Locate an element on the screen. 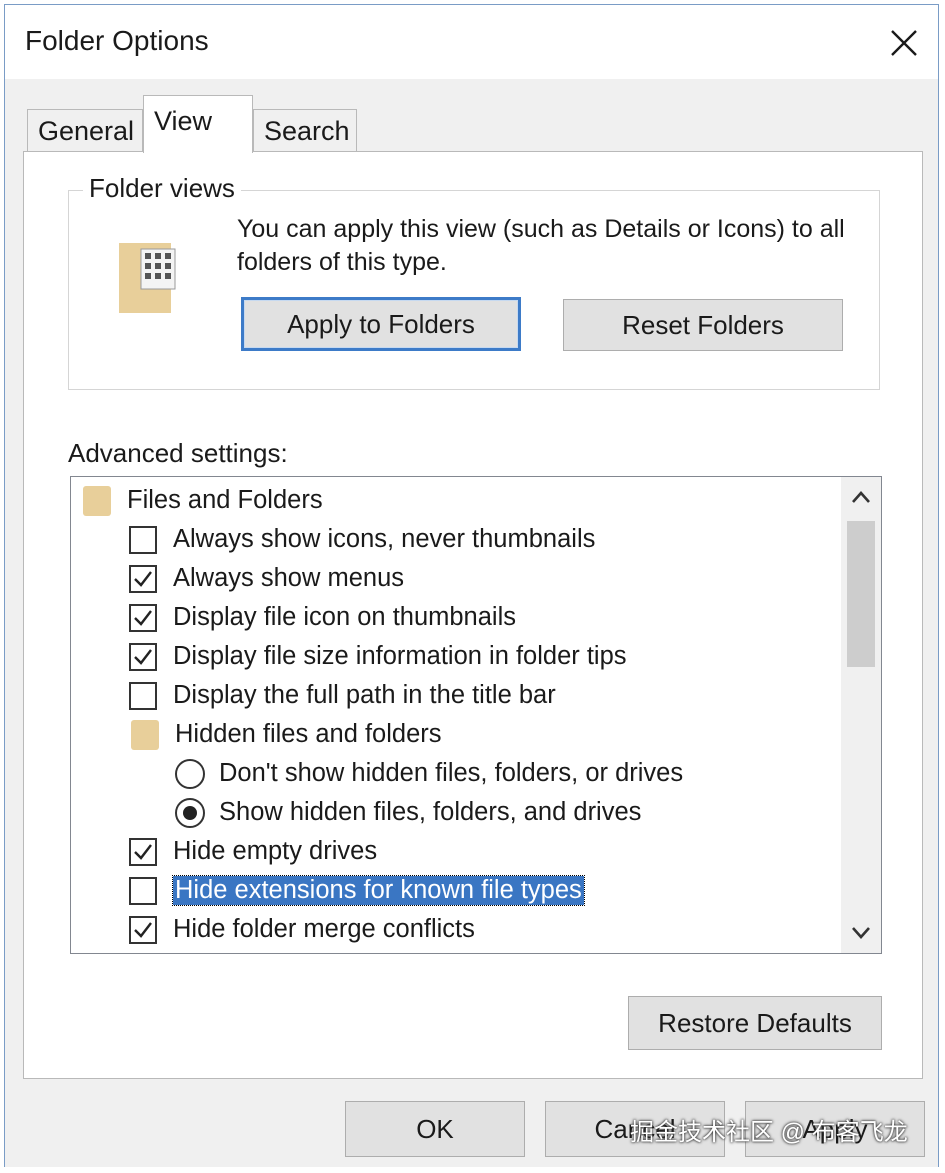 This screenshot has width=945, height=1173. scroll-up-button is located at coordinates (861, 497).